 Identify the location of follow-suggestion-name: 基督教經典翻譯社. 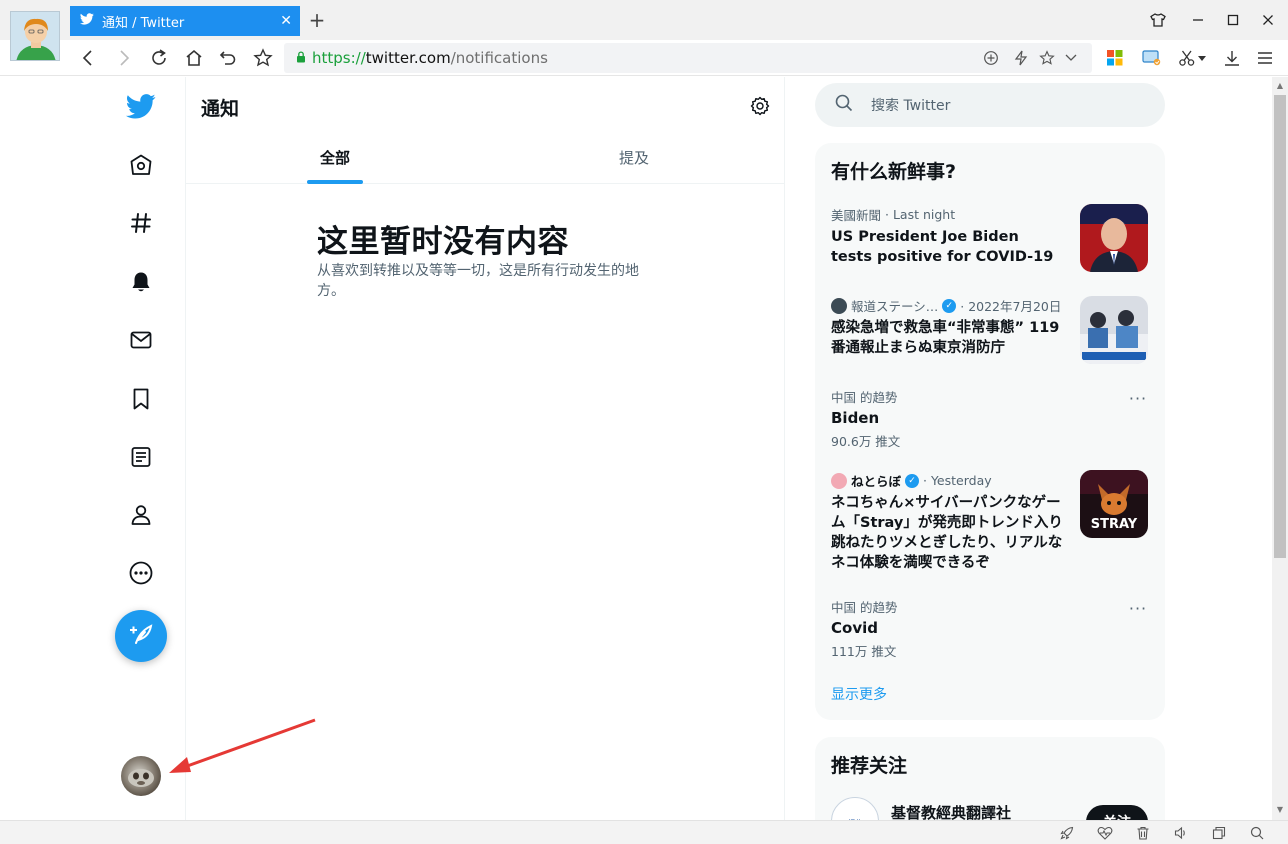
(951, 811).